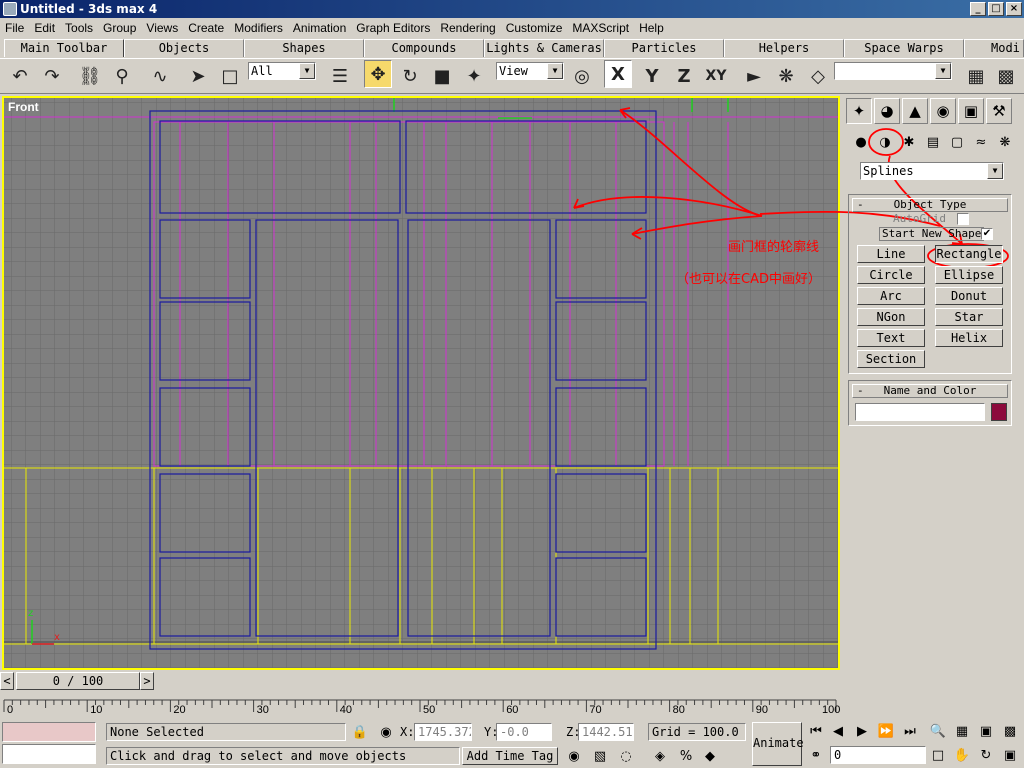 The image size is (1024, 768). I want to click on go-to-end-icon: ⏭, so click(910, 731).